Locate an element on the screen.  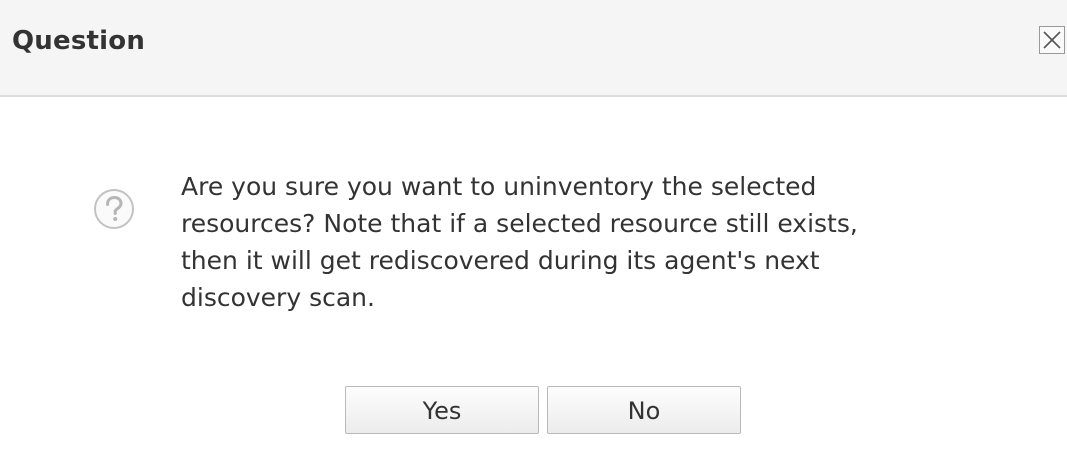
question-mark-icon is located at coordinates (114, 209).